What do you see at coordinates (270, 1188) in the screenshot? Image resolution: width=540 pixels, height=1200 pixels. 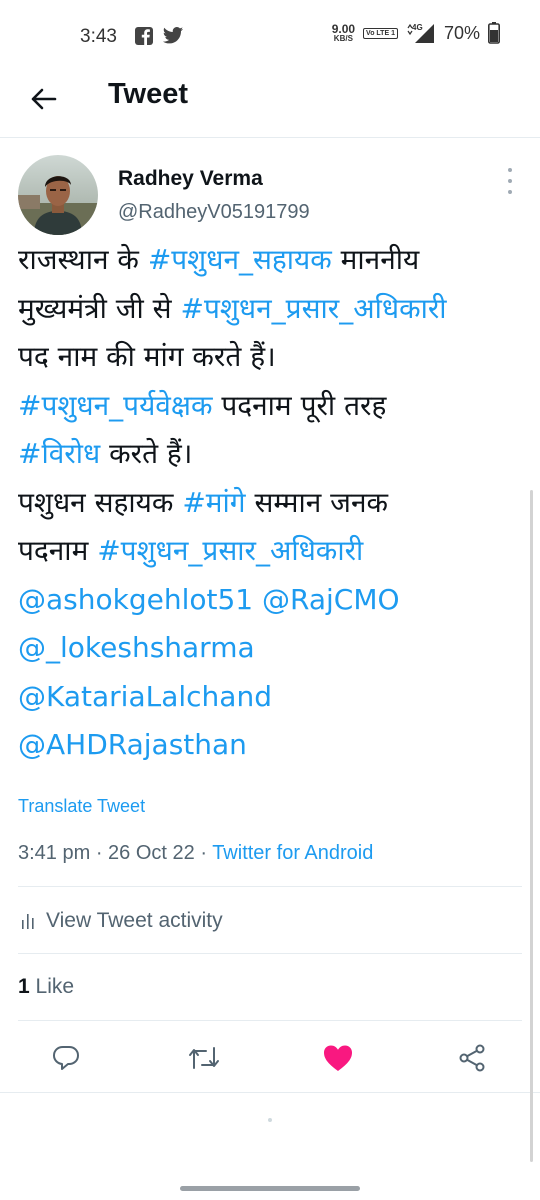 I see `home-indicator` at bounding box center [270, 1188].